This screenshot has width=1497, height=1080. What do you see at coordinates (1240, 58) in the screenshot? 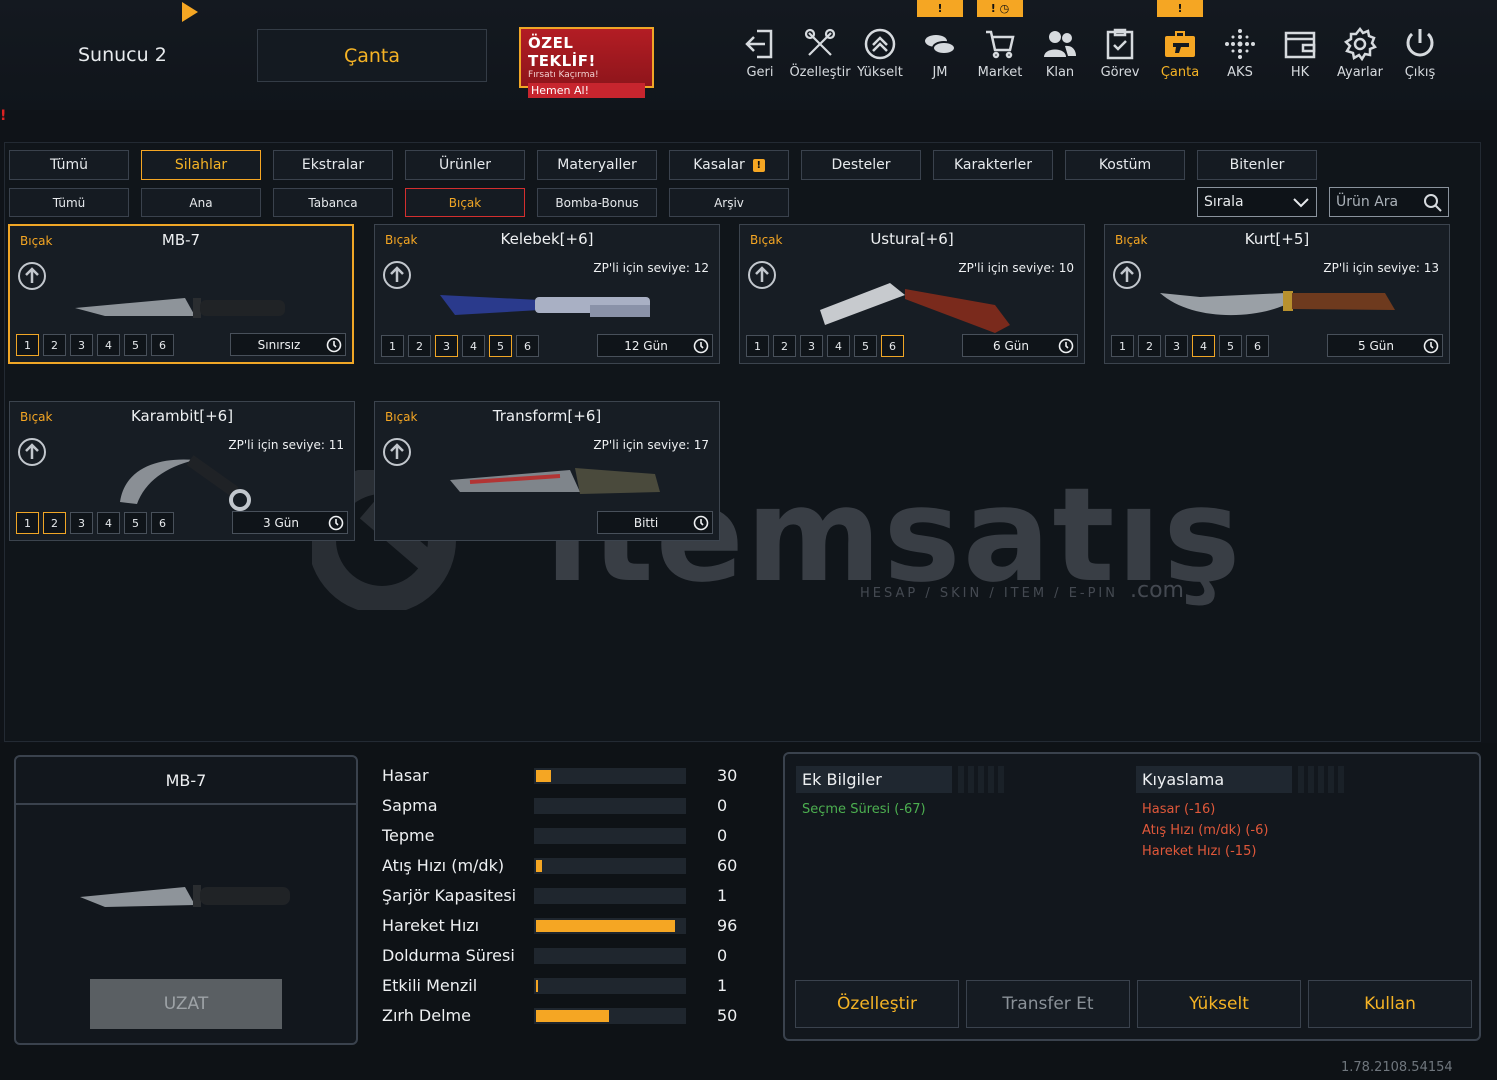
I see `nav-aks-button: AKS` at bounding box center [1240, 58].